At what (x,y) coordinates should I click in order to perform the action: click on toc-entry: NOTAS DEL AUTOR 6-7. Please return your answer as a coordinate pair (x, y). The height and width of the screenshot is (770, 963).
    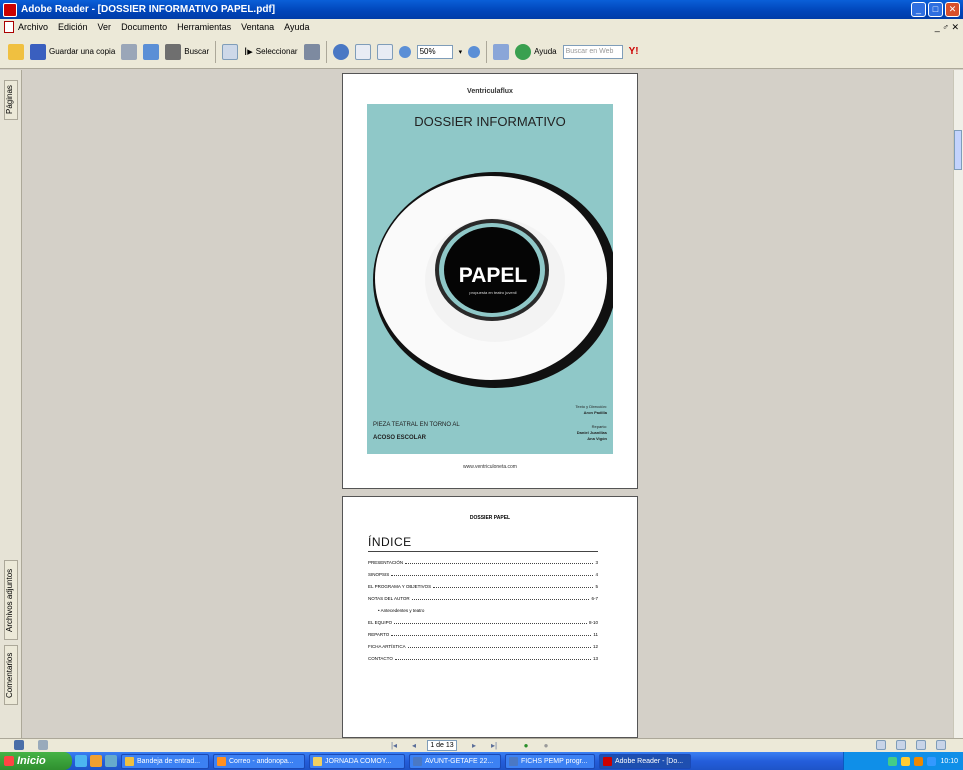
    Looking at the image, I should click on (483, 598).